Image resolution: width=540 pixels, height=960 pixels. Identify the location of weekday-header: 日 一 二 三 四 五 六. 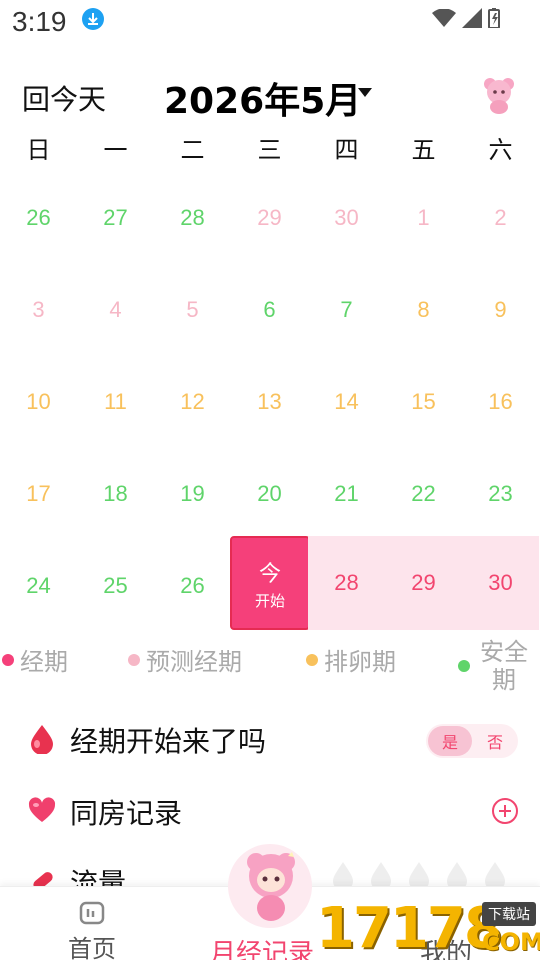
(270, 150).